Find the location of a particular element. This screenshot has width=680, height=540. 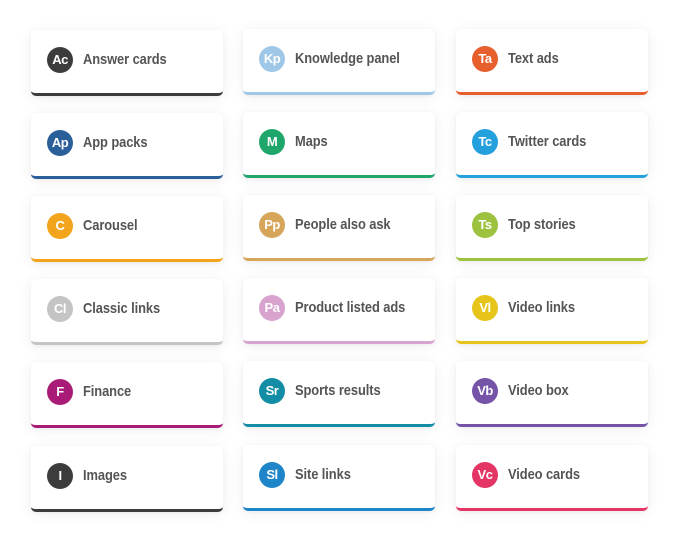

card-site-links: Sl Site links is located at coordinates (339, 478).